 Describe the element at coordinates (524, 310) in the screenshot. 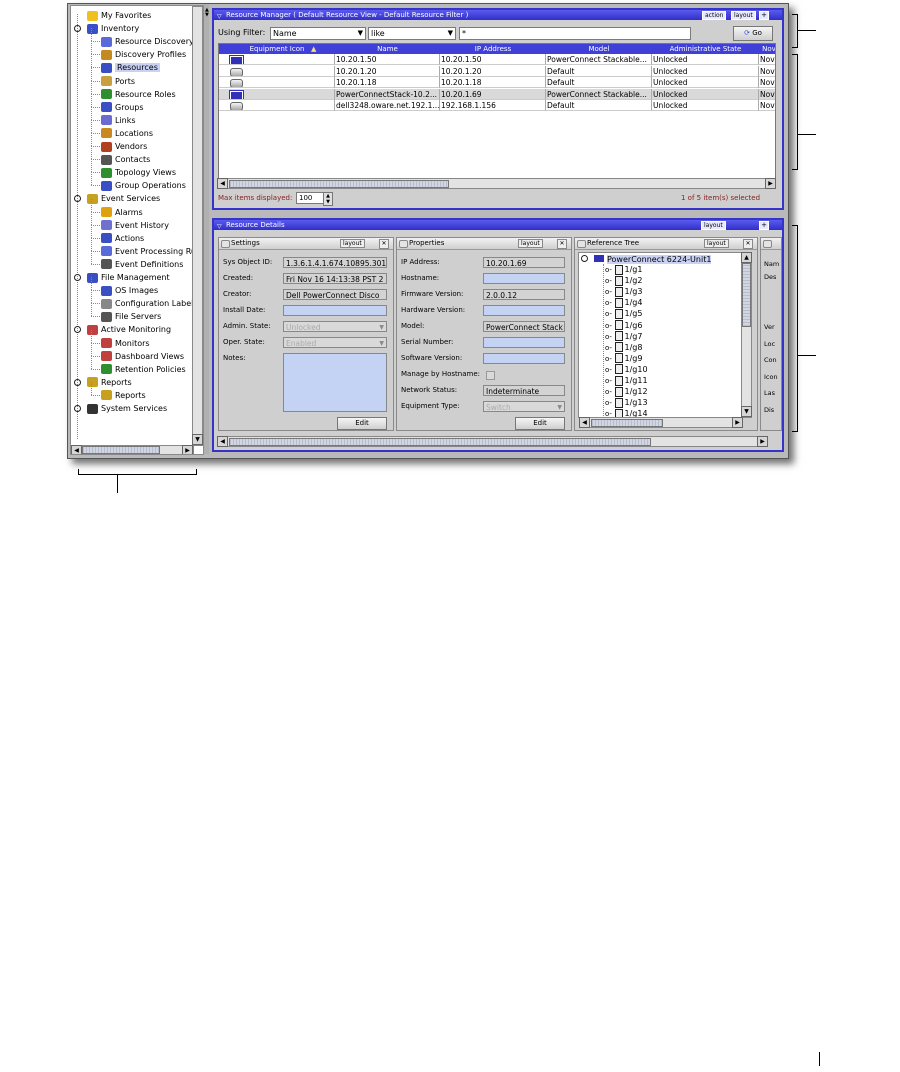

I see `hardware-field` at that location.